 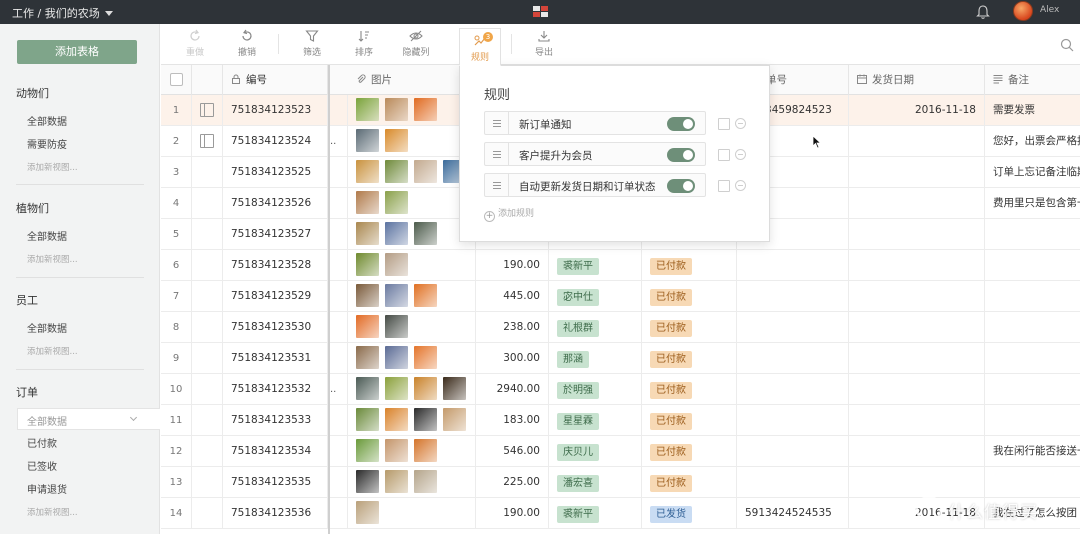 What do you see at coordinates (416, 43) in the screenshot?
I see `hide-columns-button: 隐藏列` at bounding box center [416, 43].